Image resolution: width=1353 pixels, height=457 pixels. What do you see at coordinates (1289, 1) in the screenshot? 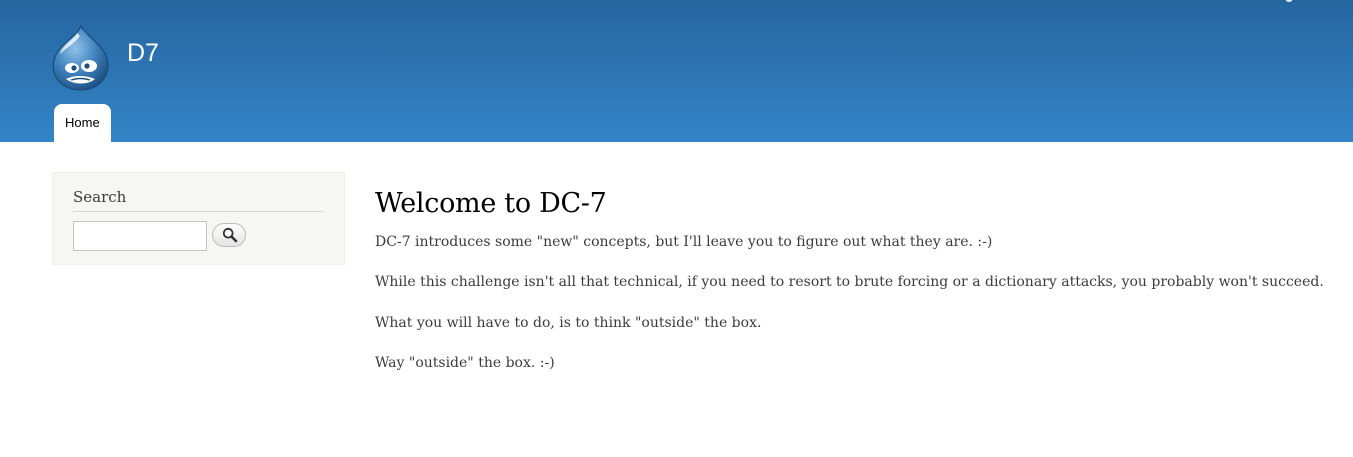
I see `header-corner-mark` at bounding box center [1289, 1].